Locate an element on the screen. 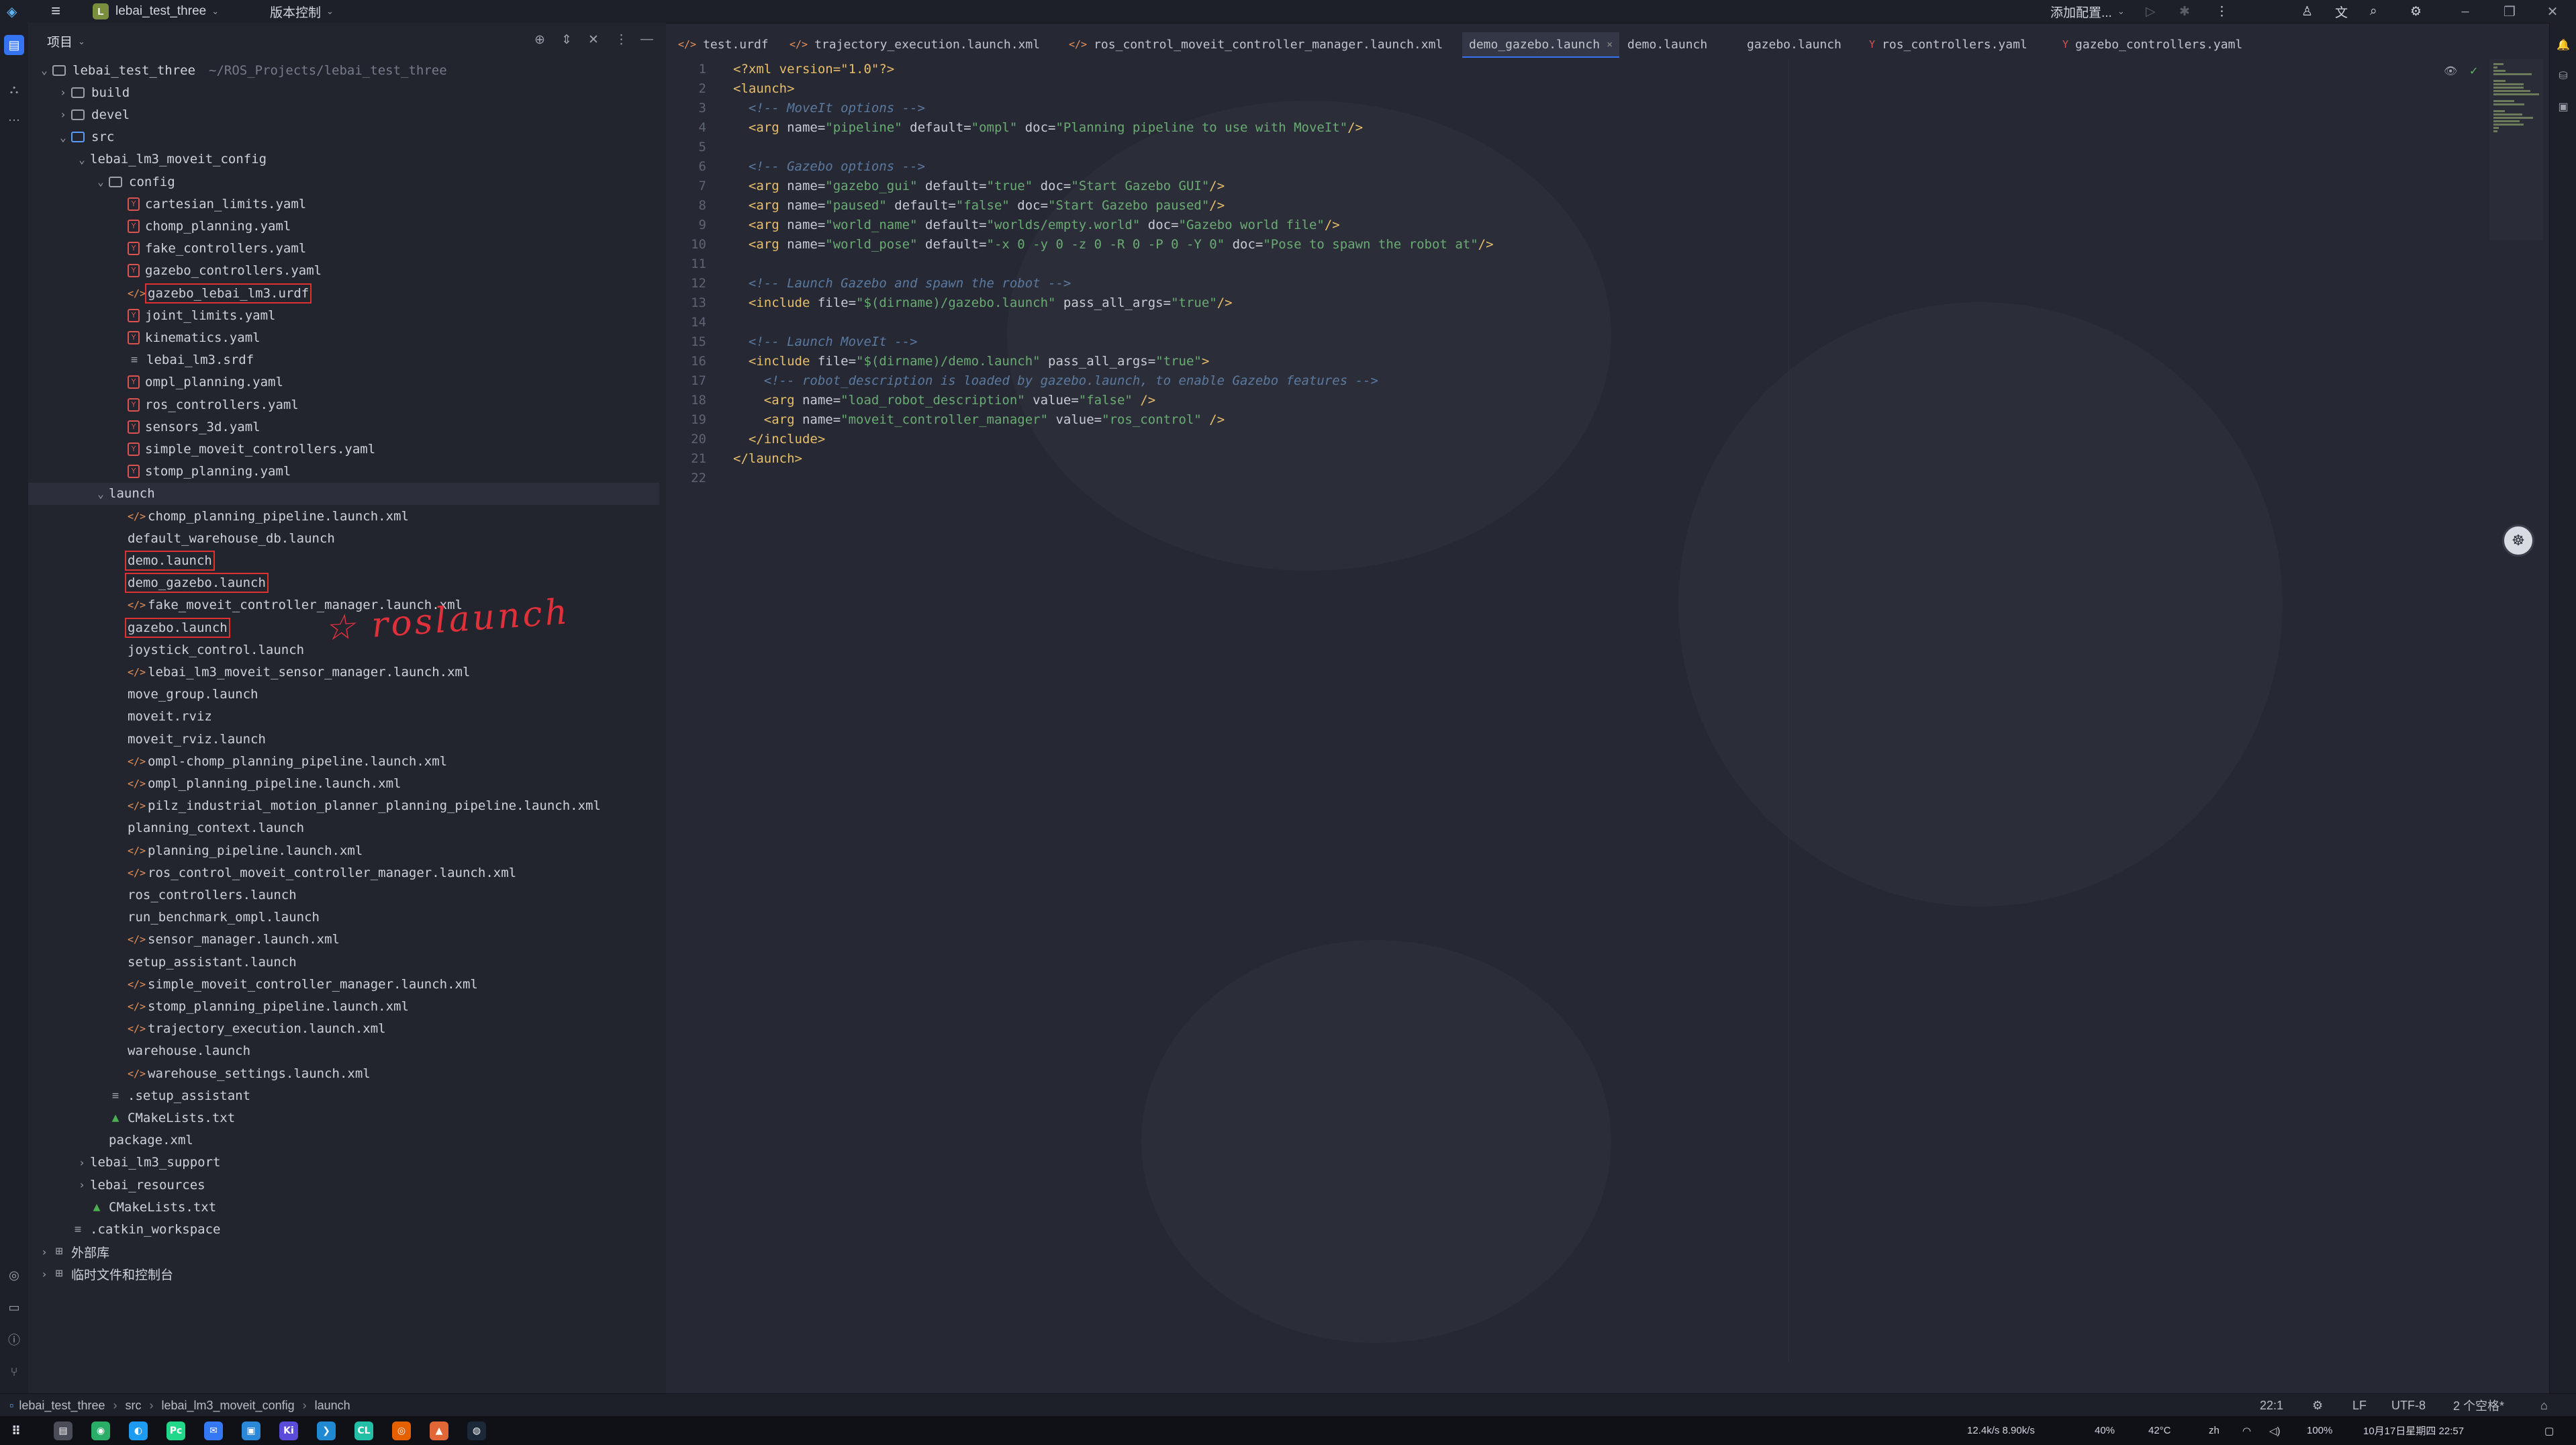  tree-file: Ygazebo_controllers.yaml is located at coordinates (343, 271).